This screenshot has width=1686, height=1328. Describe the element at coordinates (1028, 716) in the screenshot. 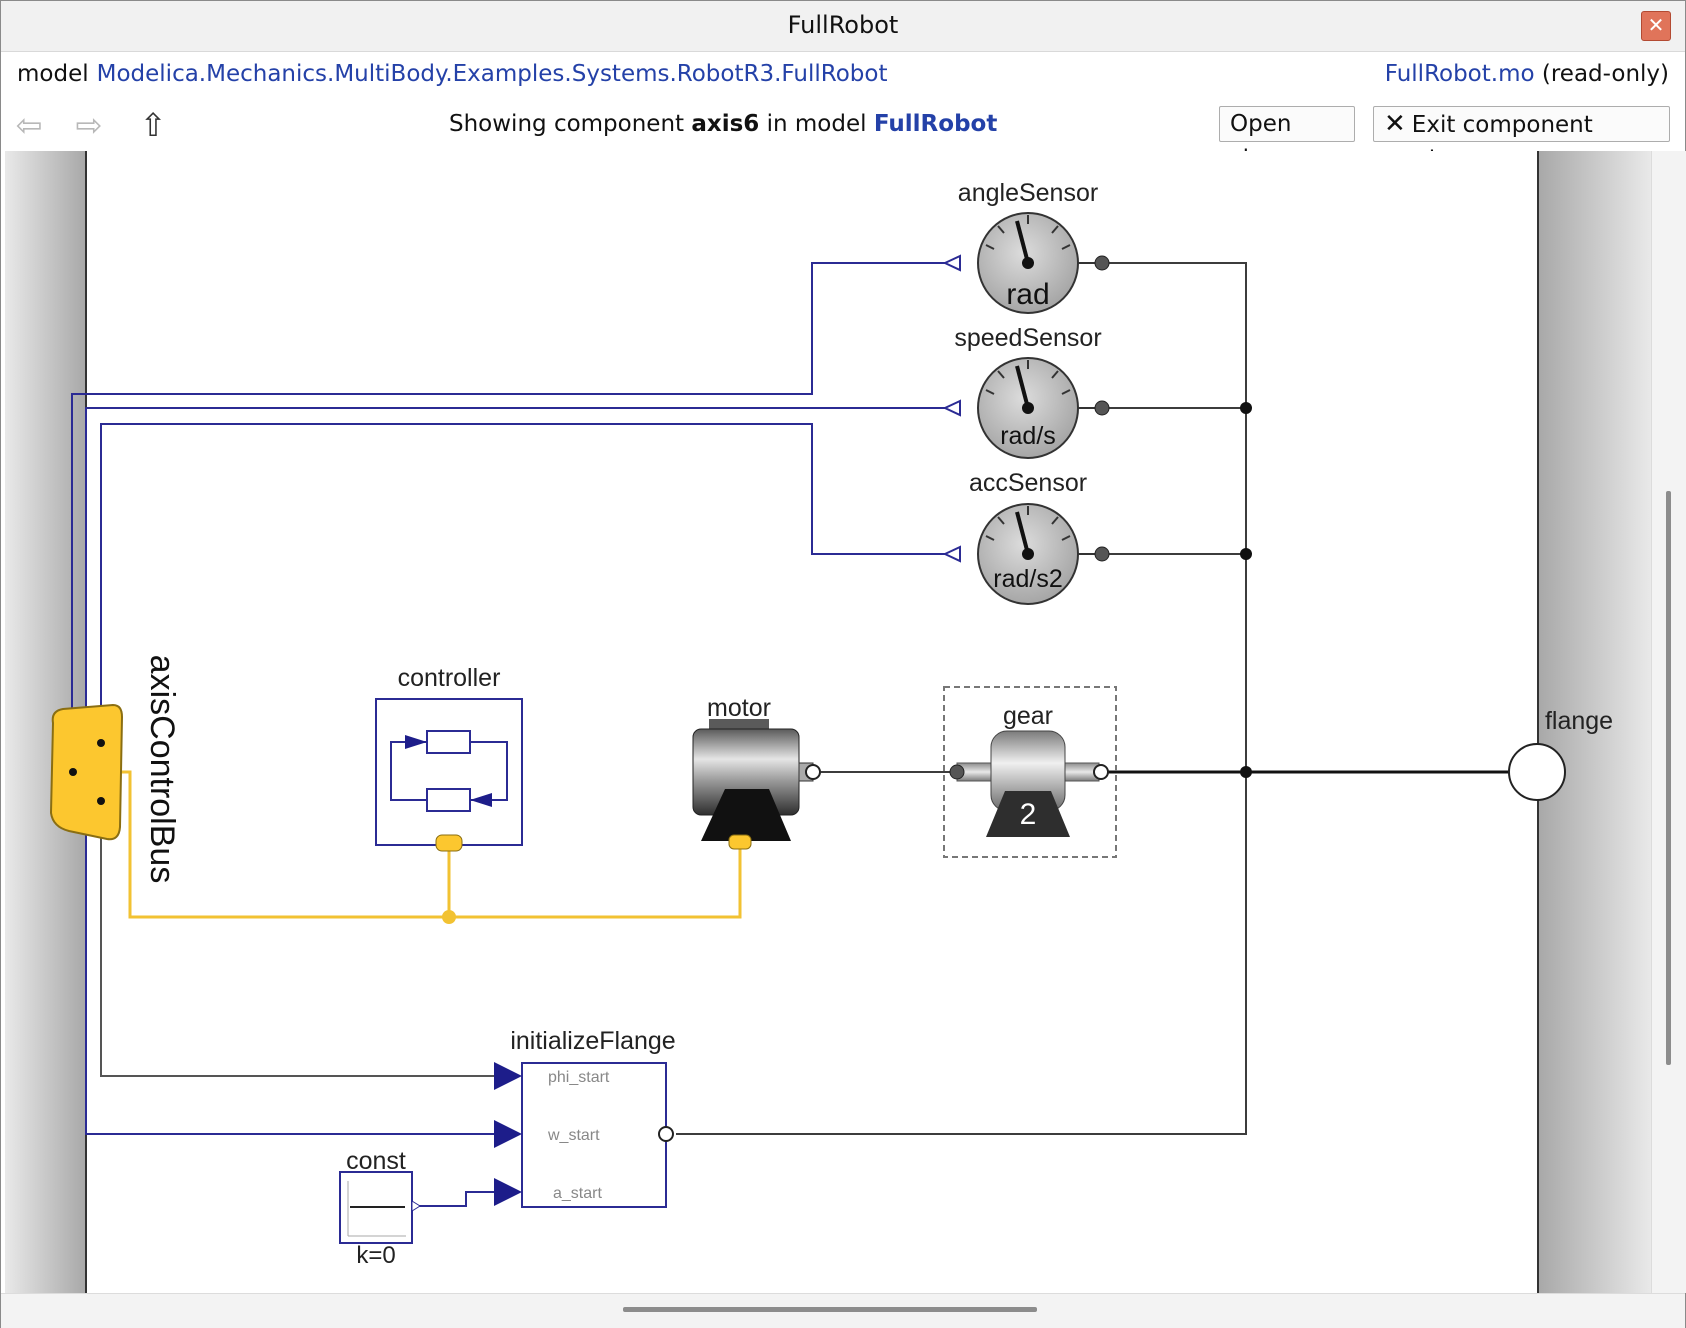

I see `gear-label: gear` at that location.